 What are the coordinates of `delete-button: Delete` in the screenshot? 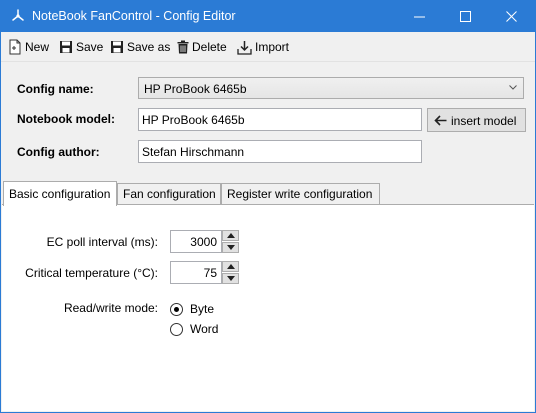 It's located at (202, 47).